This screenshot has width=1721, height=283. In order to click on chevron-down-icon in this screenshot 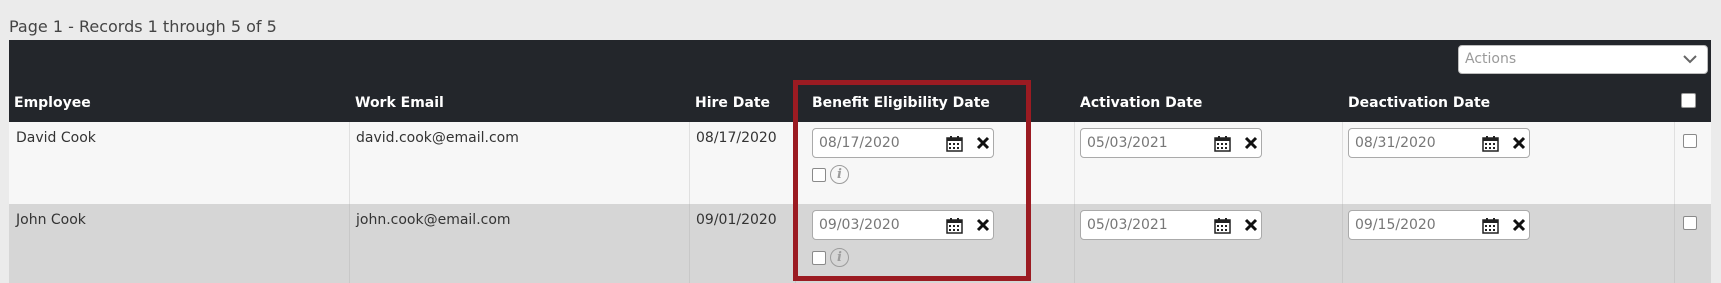, I will do `click(1690, 59)`.